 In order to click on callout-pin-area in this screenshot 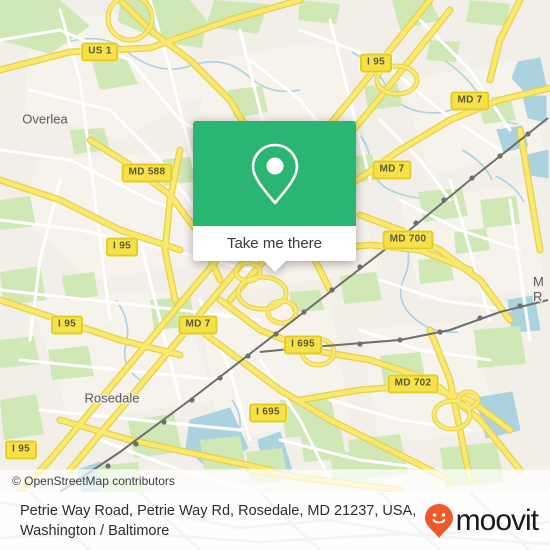, I will do `click(274, 173)`.